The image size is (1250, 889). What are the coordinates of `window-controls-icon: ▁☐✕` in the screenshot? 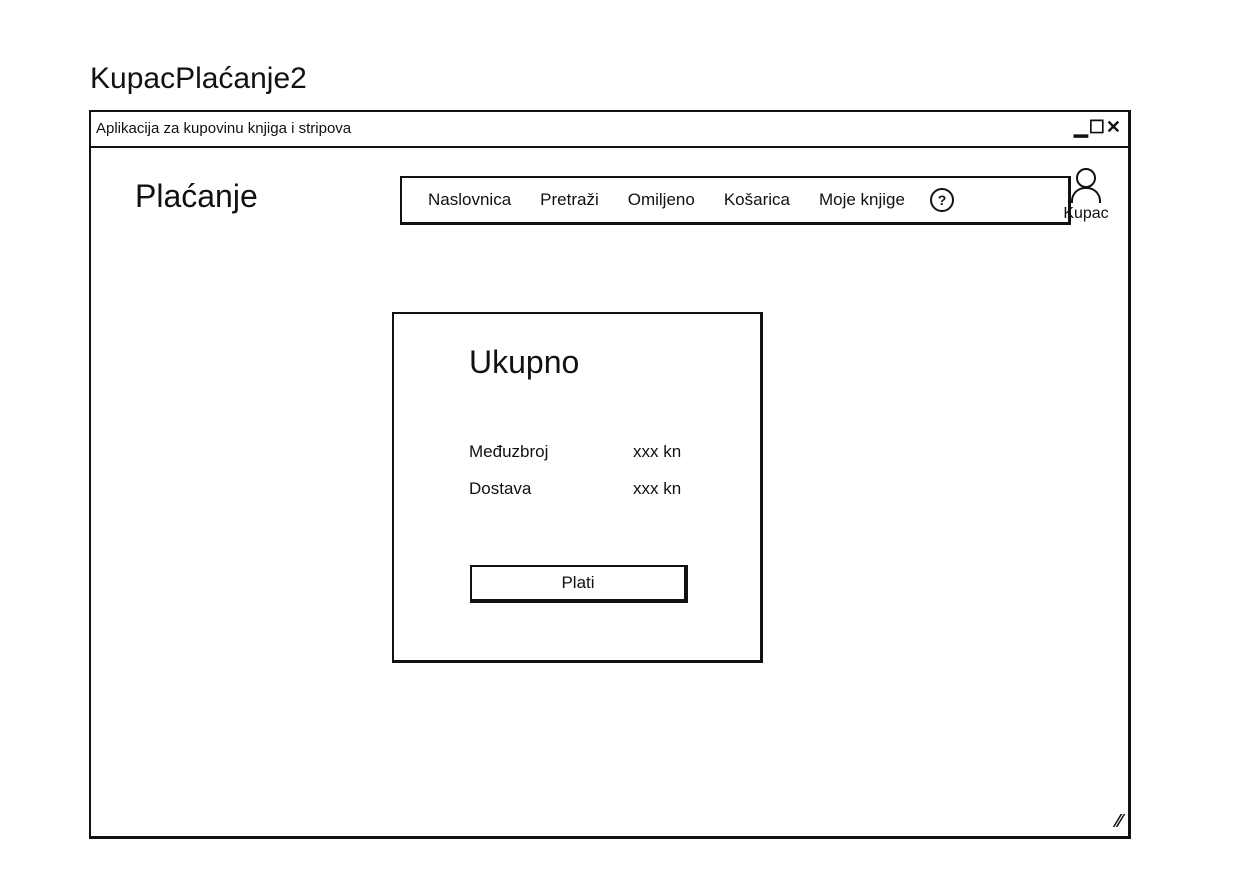 It's located at (1098, 127).